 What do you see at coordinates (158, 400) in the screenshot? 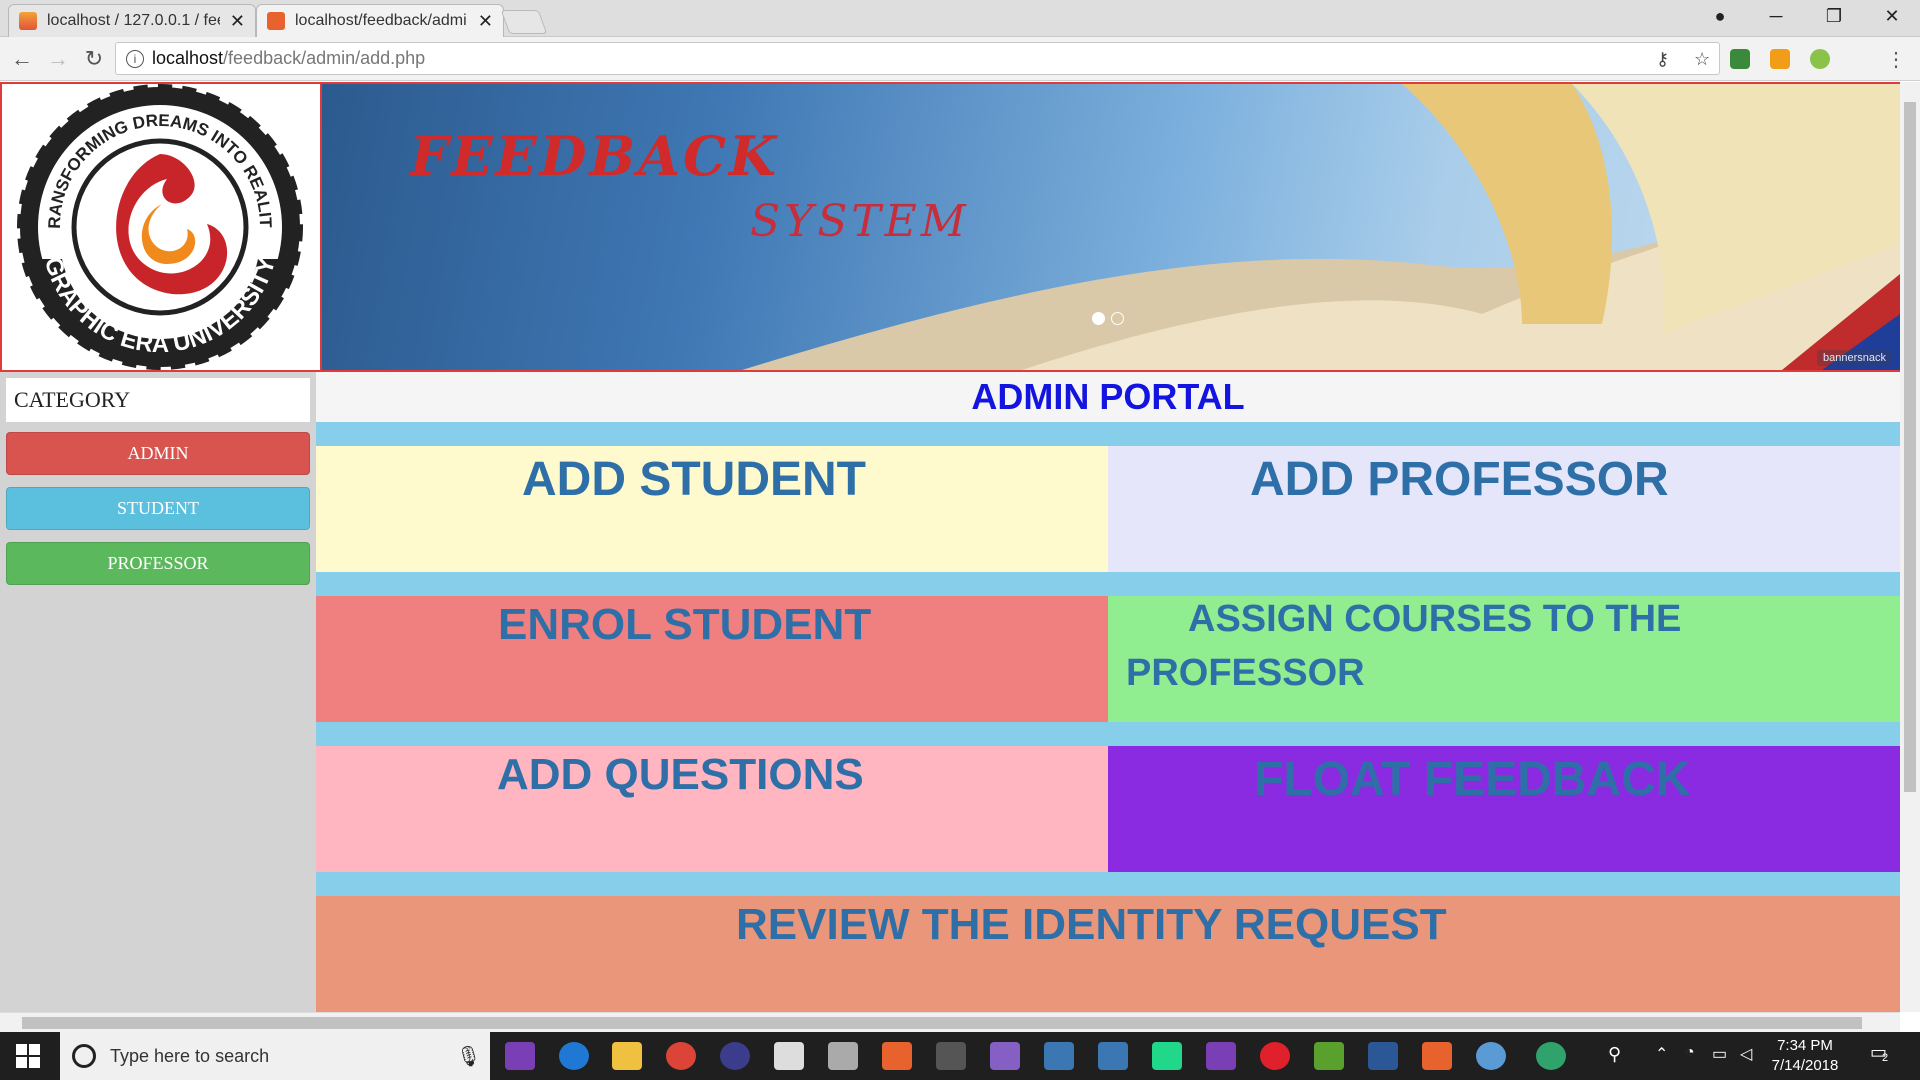
I see `category-label: CATEGORY` at bounding box center [158, 400].